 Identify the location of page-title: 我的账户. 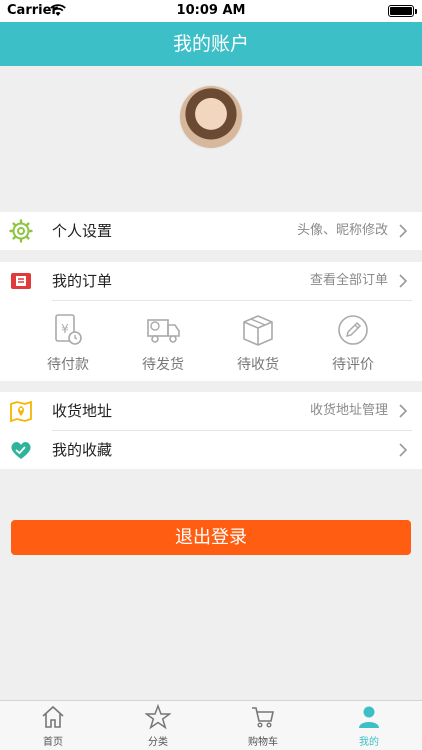
(210, 44).